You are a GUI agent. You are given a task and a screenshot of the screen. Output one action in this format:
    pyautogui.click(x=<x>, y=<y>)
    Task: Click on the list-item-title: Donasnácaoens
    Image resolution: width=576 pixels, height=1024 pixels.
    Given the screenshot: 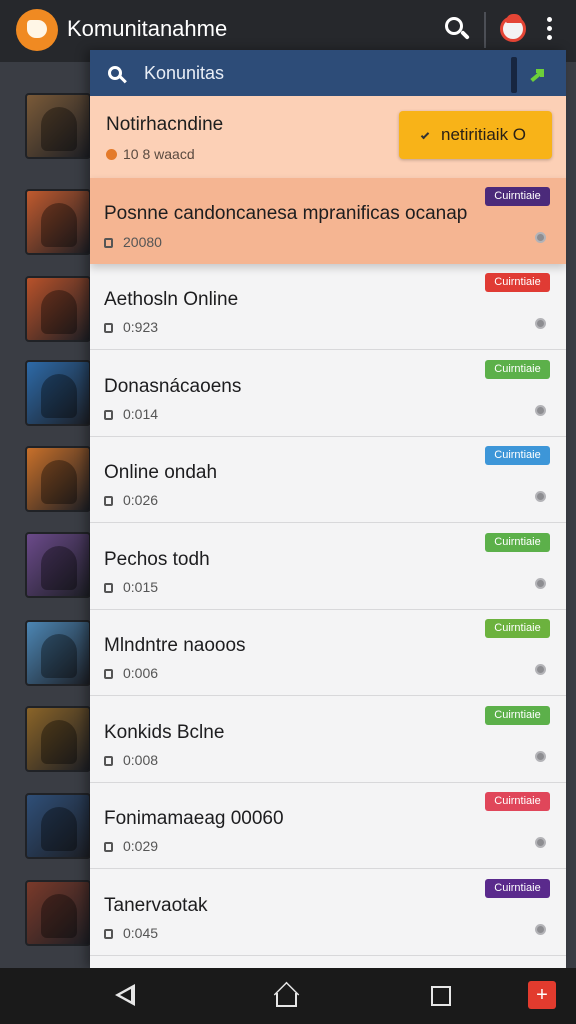 What is the action you would take?
    pyautogui.click(x=173, y=386)
    